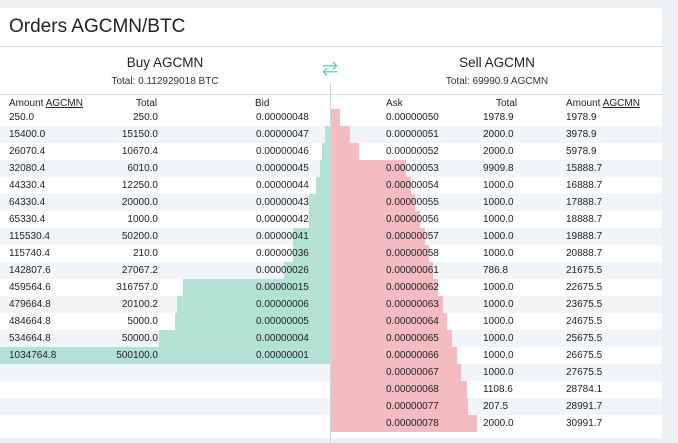 Image resolution: width=678 pixels, height=443 pixels. Describe the element at coordinates (412, 185) in the screenshot. I see `ask-price-cell: 0.00000054` at that location.